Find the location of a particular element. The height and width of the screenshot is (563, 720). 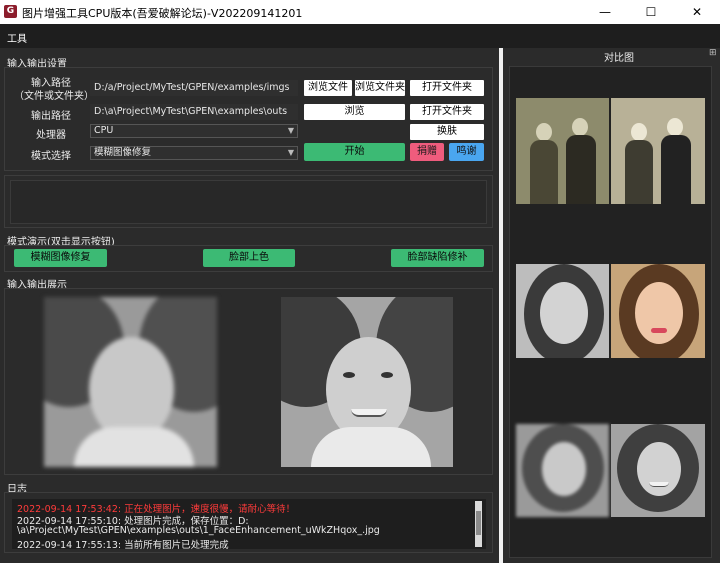

info-inner-box is located at coordinates (248, 202).